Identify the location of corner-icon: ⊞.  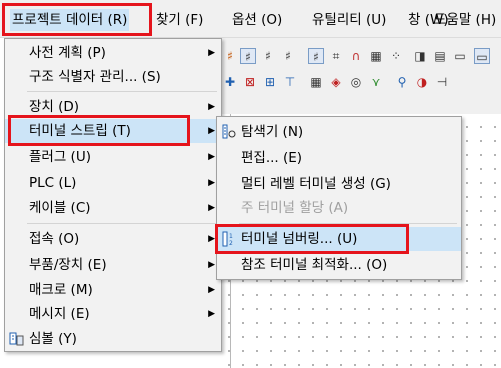
(270, 82).